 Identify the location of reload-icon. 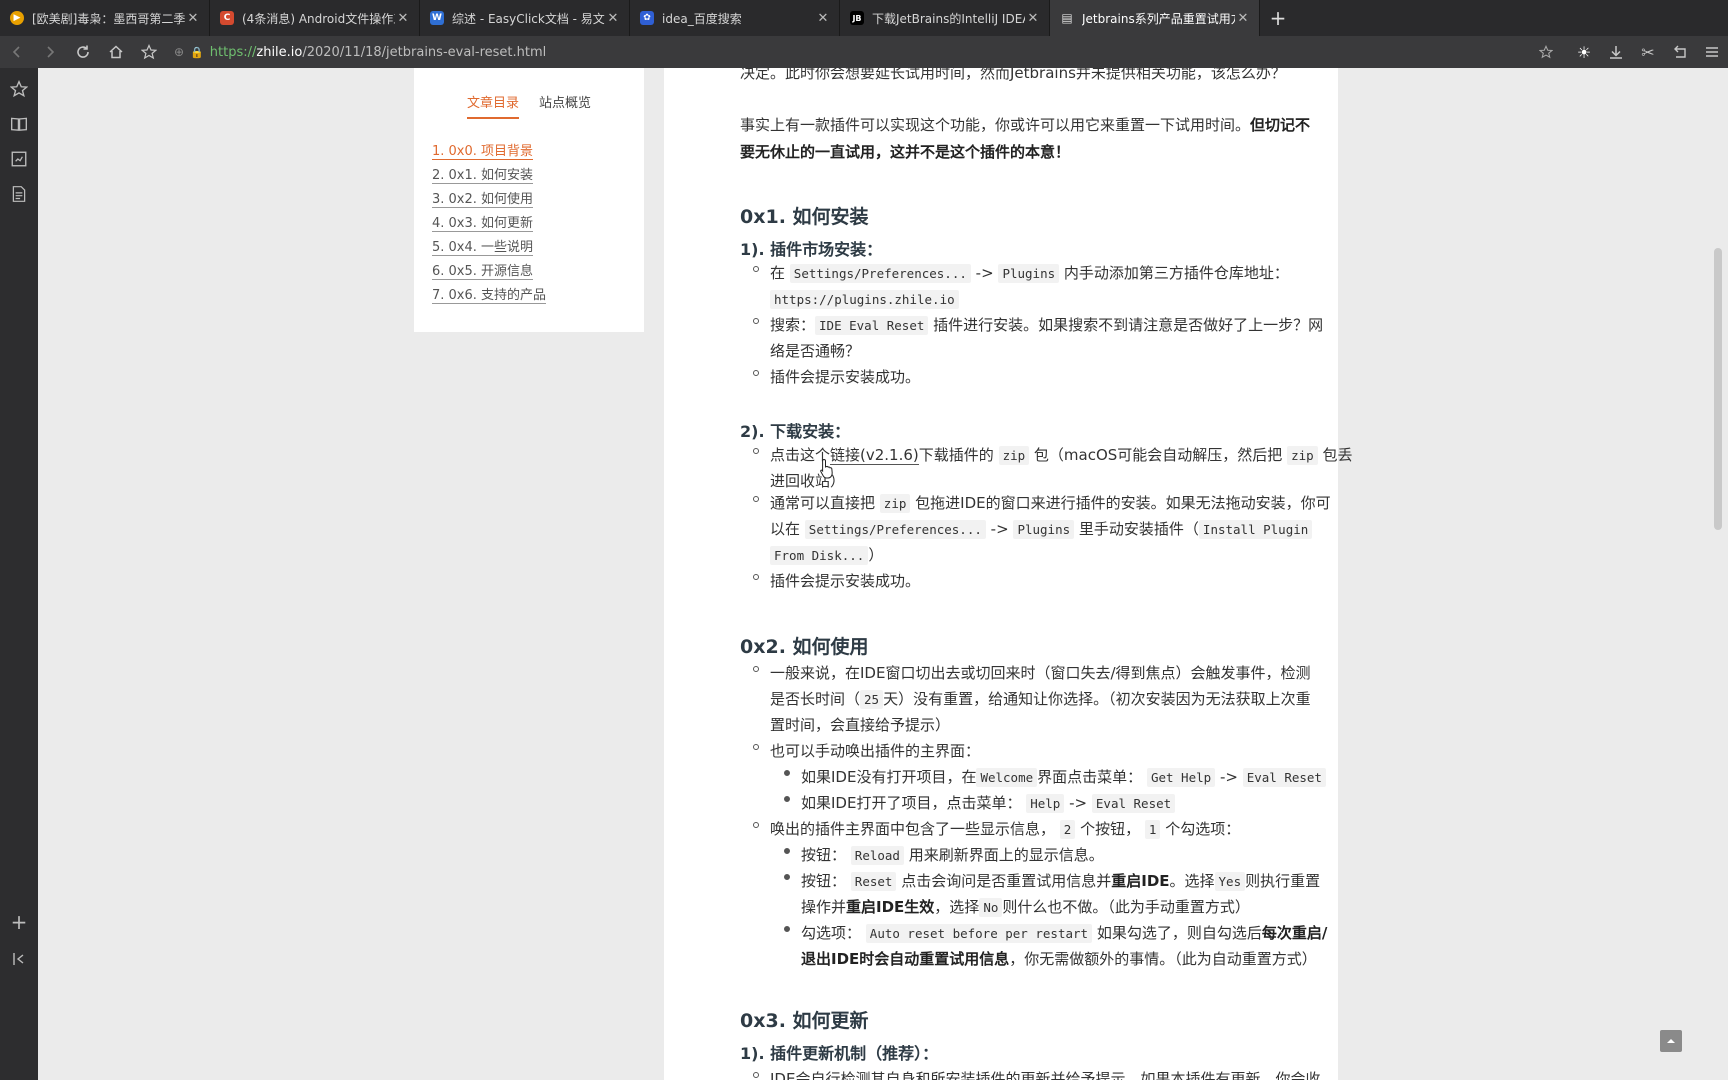
(82, 52).